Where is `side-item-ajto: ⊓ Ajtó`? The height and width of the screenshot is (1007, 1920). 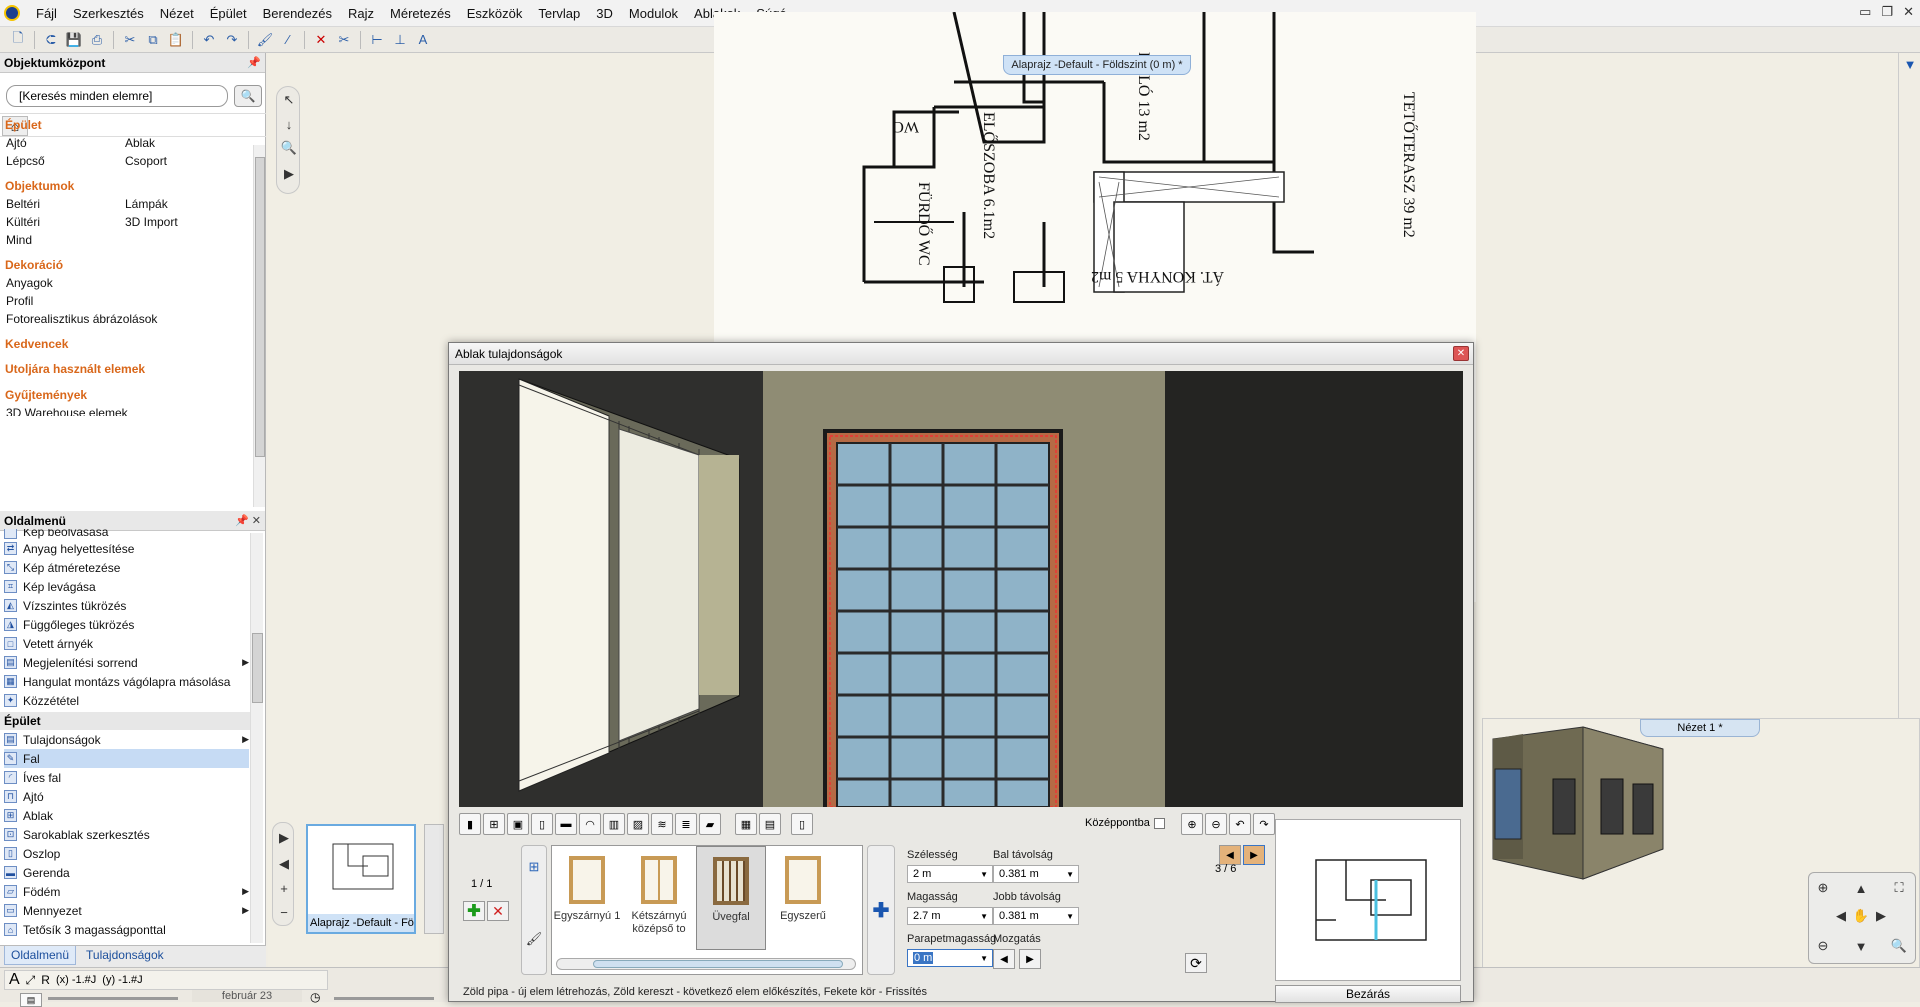 side-item-ajto: ⊓ Ajtó is located at coordinates (126, 796).